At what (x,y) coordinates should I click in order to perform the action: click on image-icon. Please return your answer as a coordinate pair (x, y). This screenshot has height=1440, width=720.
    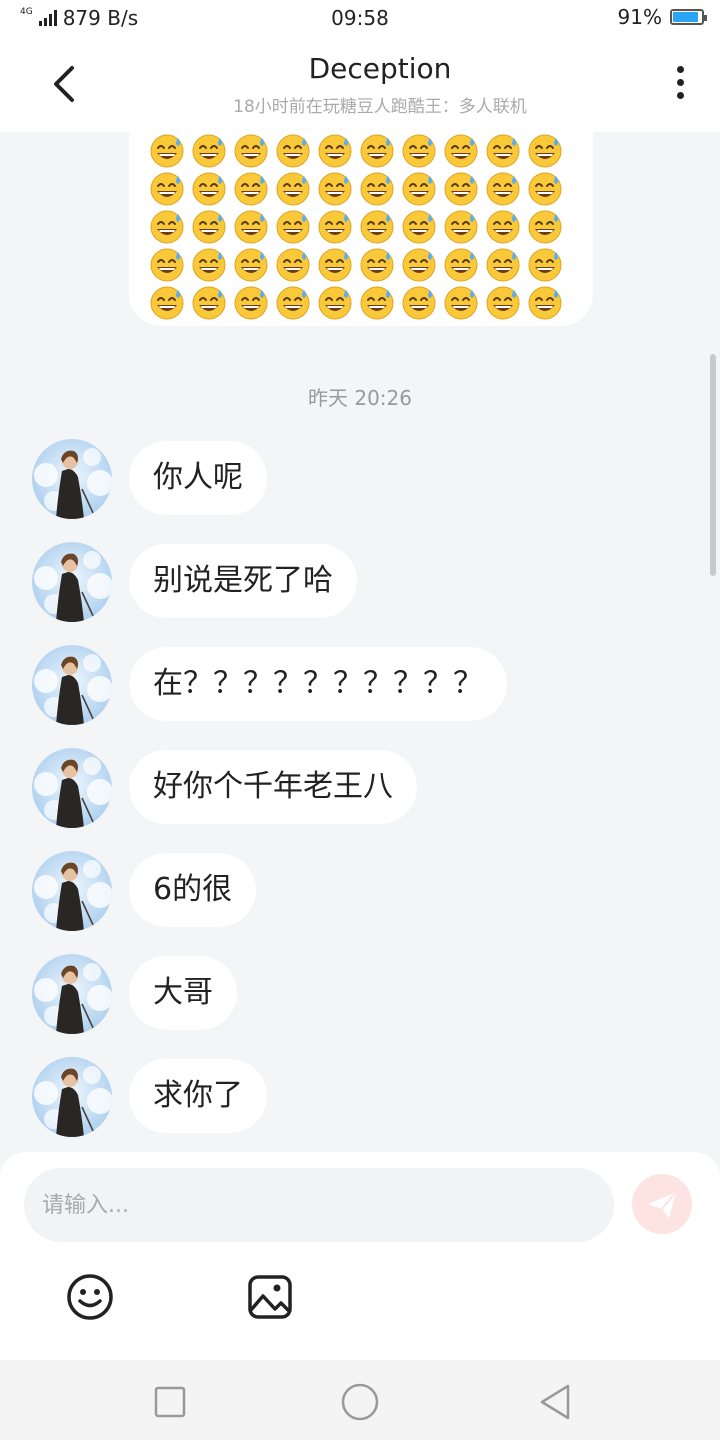
    Looking at the image, I should click on (270, 1297).